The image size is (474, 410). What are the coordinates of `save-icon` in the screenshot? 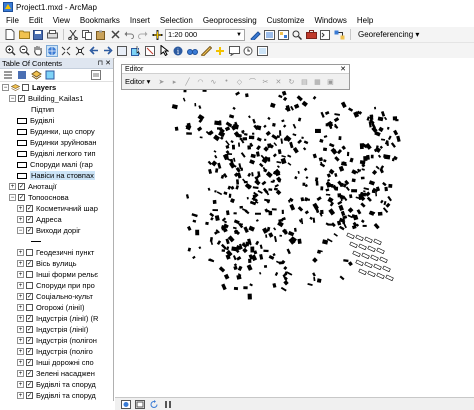 It's located at (38, 35).